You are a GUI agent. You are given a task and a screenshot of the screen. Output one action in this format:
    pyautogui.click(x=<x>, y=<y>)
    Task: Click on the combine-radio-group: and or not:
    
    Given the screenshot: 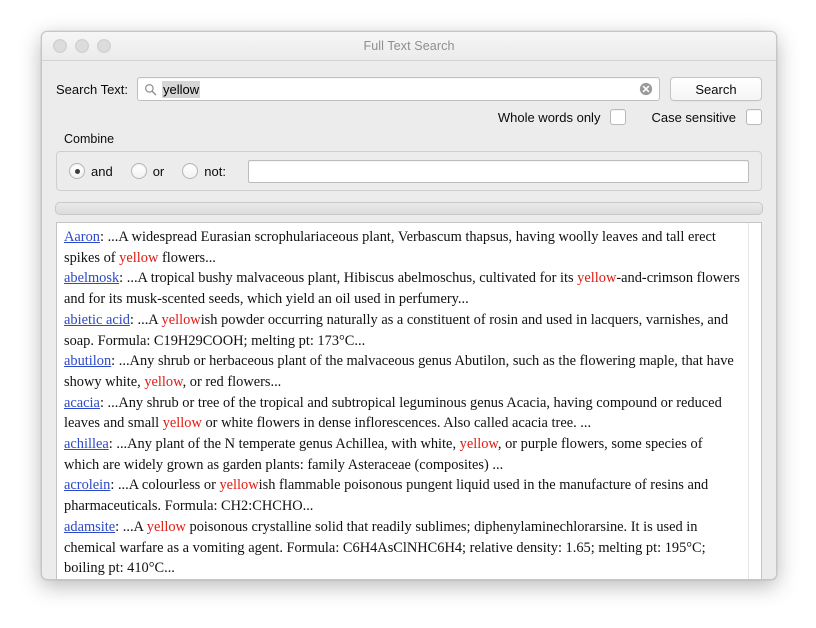 What is the action you would take?
    pyautogui.click(x=156, y=171)
    